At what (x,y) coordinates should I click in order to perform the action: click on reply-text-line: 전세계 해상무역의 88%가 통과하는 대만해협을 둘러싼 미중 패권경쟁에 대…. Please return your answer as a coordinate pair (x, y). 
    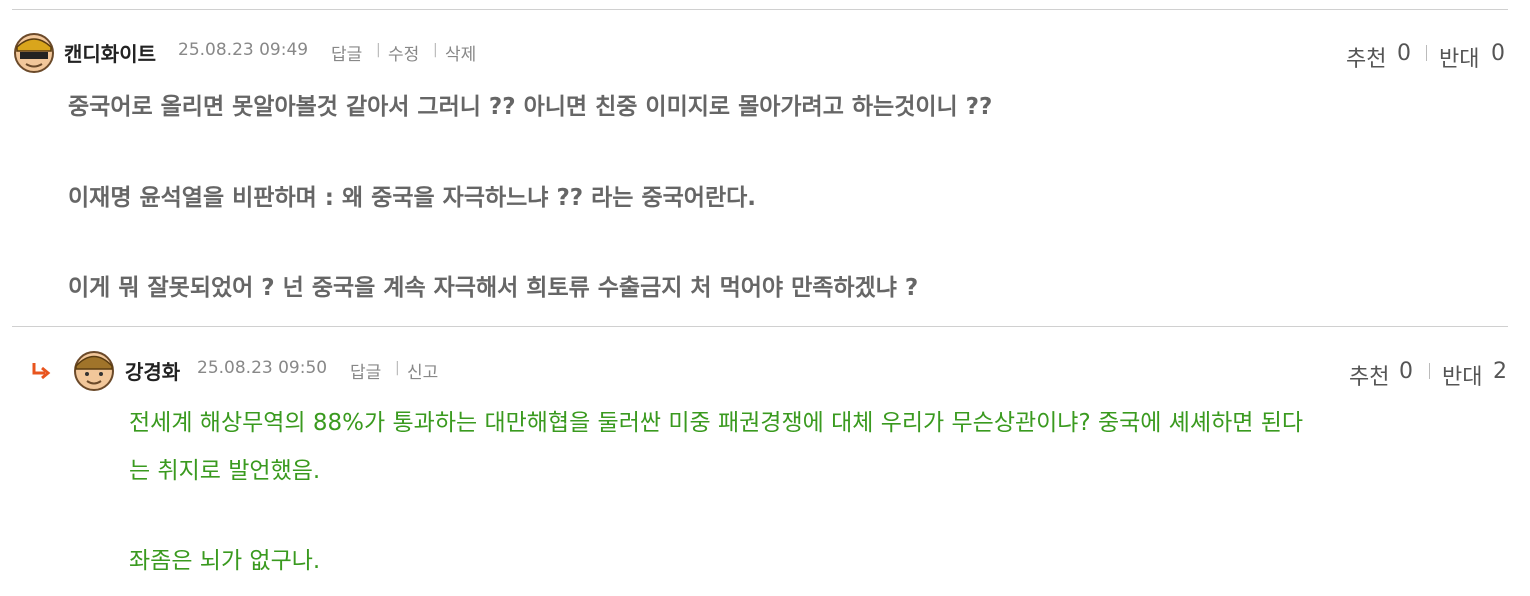
    Looking at the image, I should click on (716, 423).